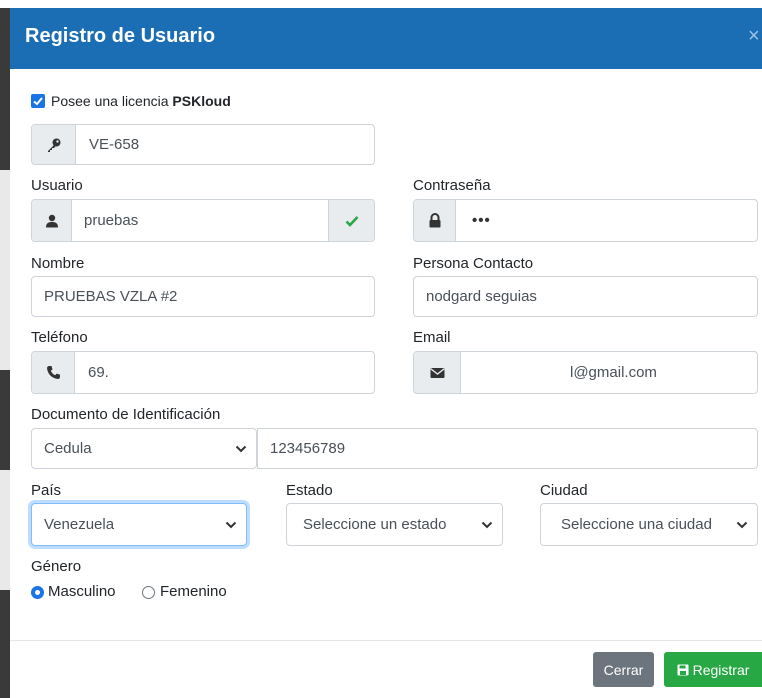 The width and height of the screenshot is (762, 698). I want to click on contacto-input: nodgard seguias, so click(585, 296).